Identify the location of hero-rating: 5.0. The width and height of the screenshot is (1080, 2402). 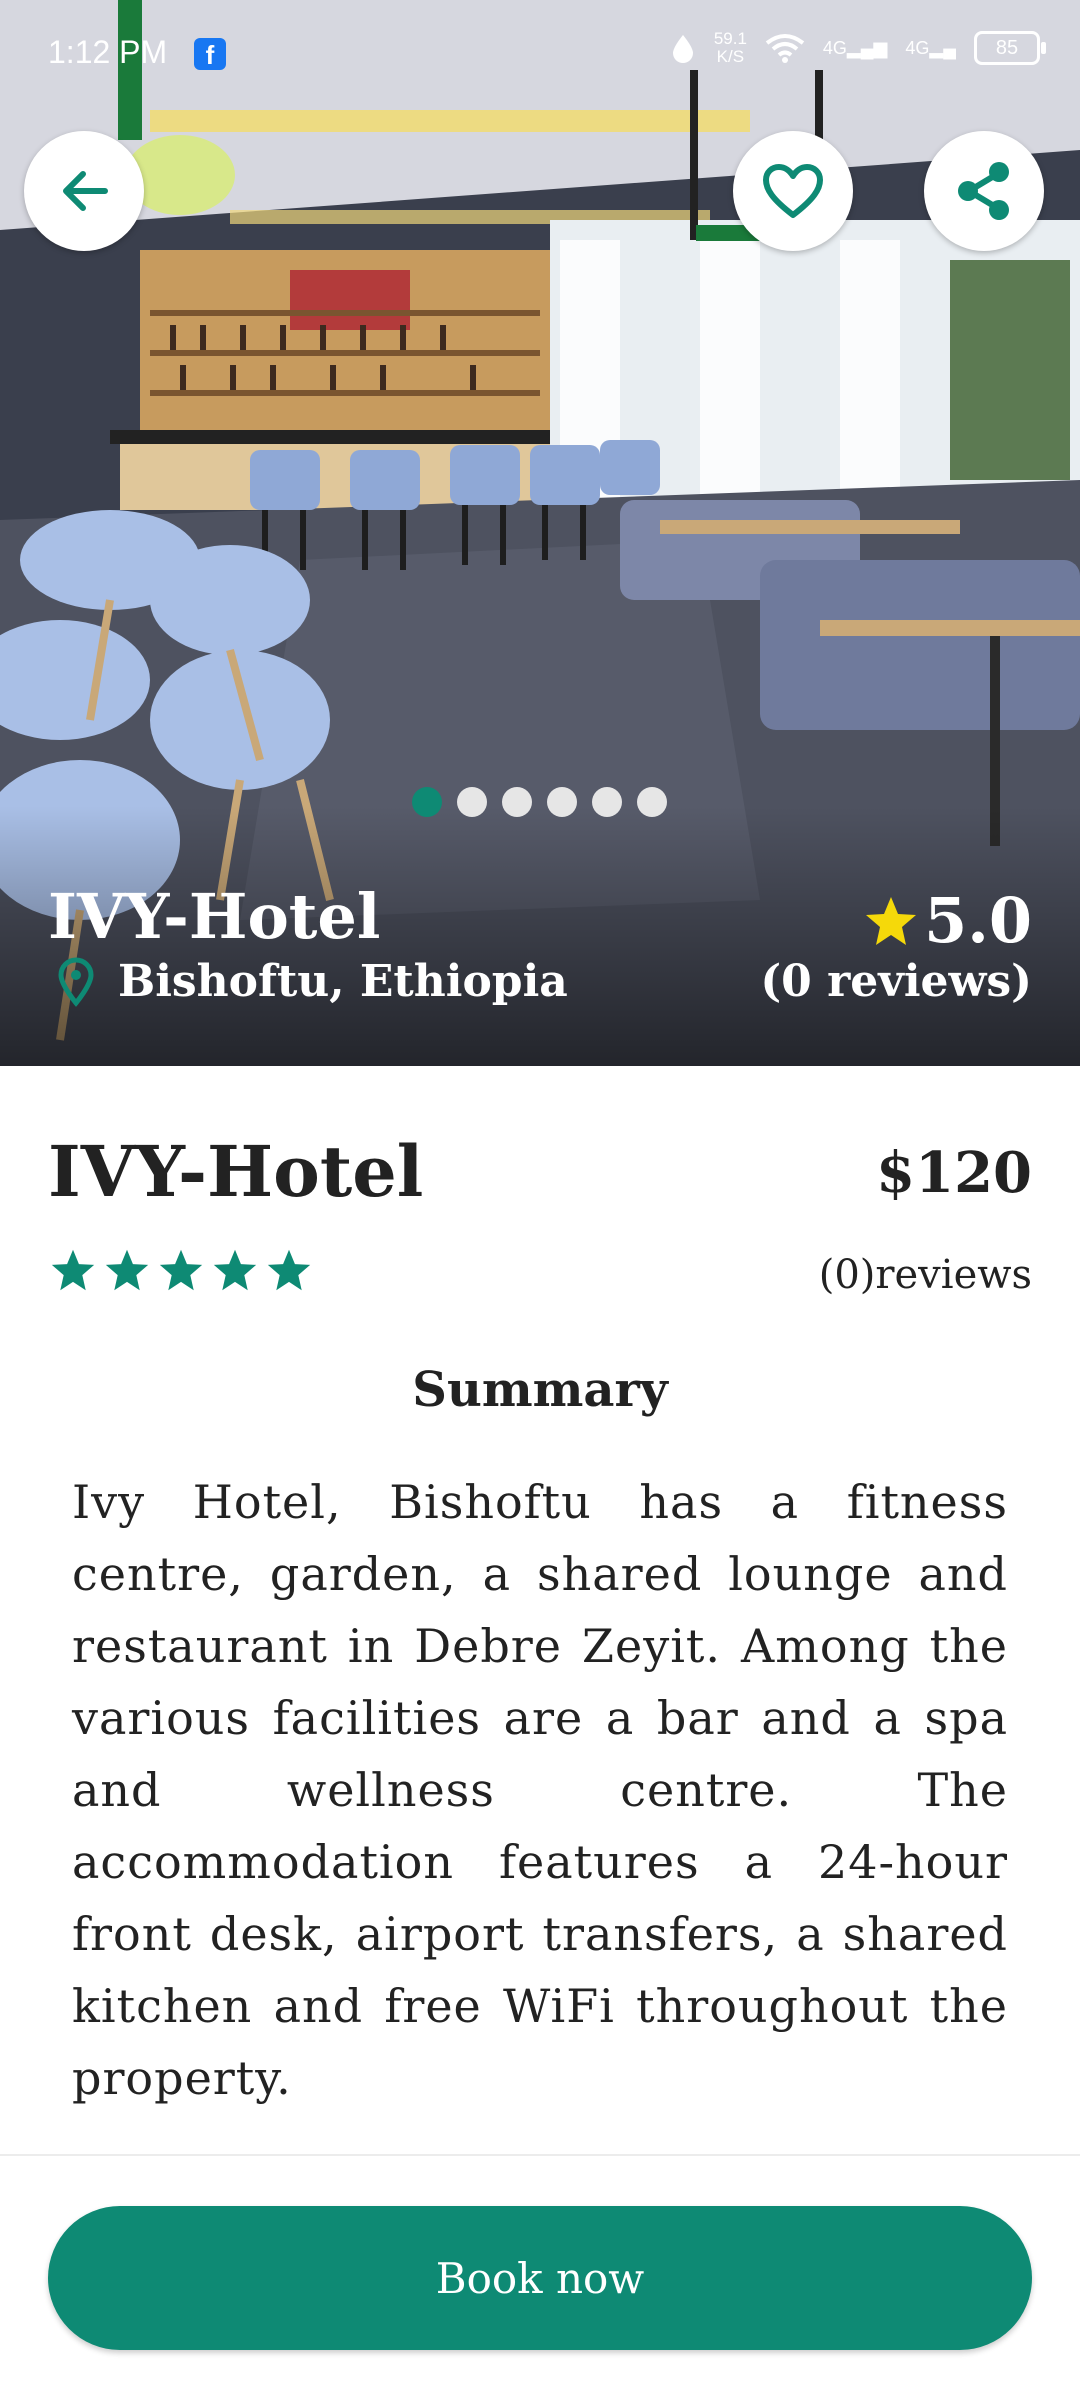
(948, 920).